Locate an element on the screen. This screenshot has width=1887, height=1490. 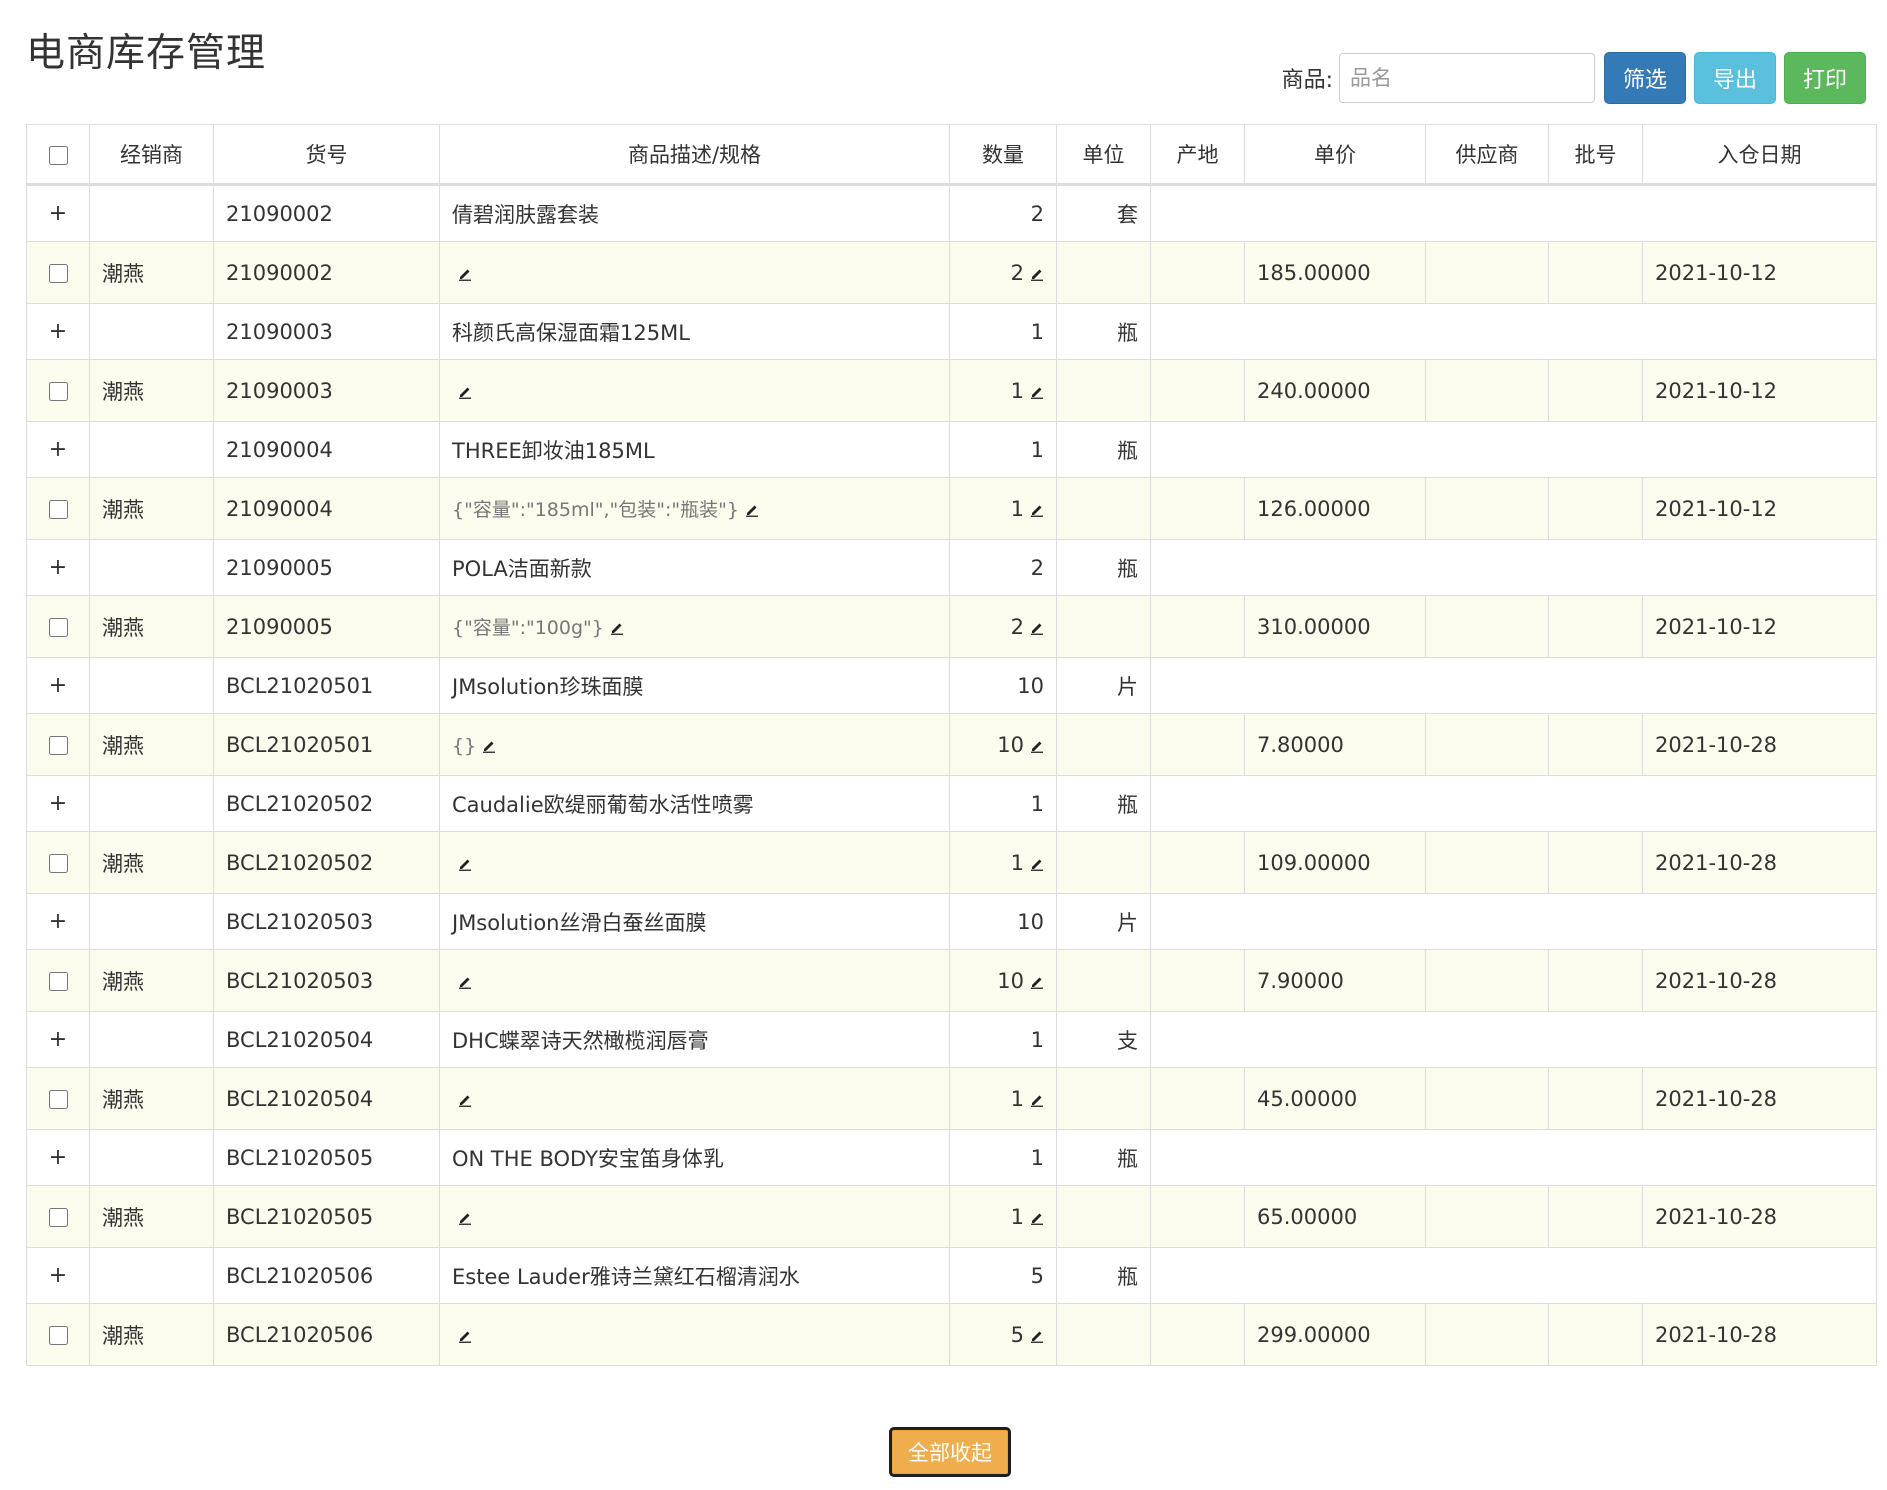
item-quantity-text: 5 is located at coordinates (1017, 1334).